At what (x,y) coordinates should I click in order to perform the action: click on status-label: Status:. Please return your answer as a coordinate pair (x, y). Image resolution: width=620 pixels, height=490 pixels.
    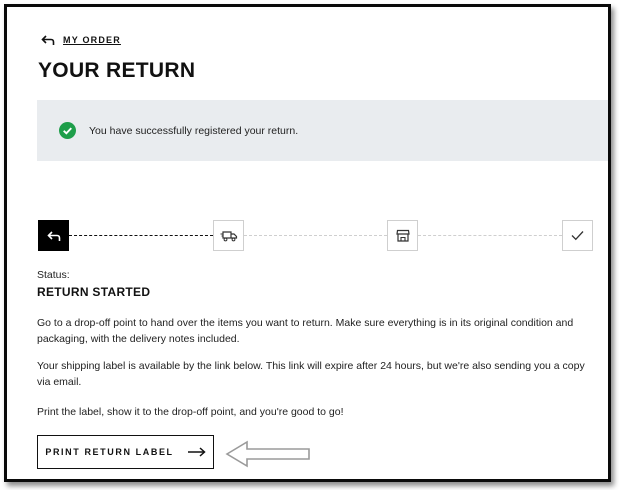
    Looking at the image, I should click on (53, 275).